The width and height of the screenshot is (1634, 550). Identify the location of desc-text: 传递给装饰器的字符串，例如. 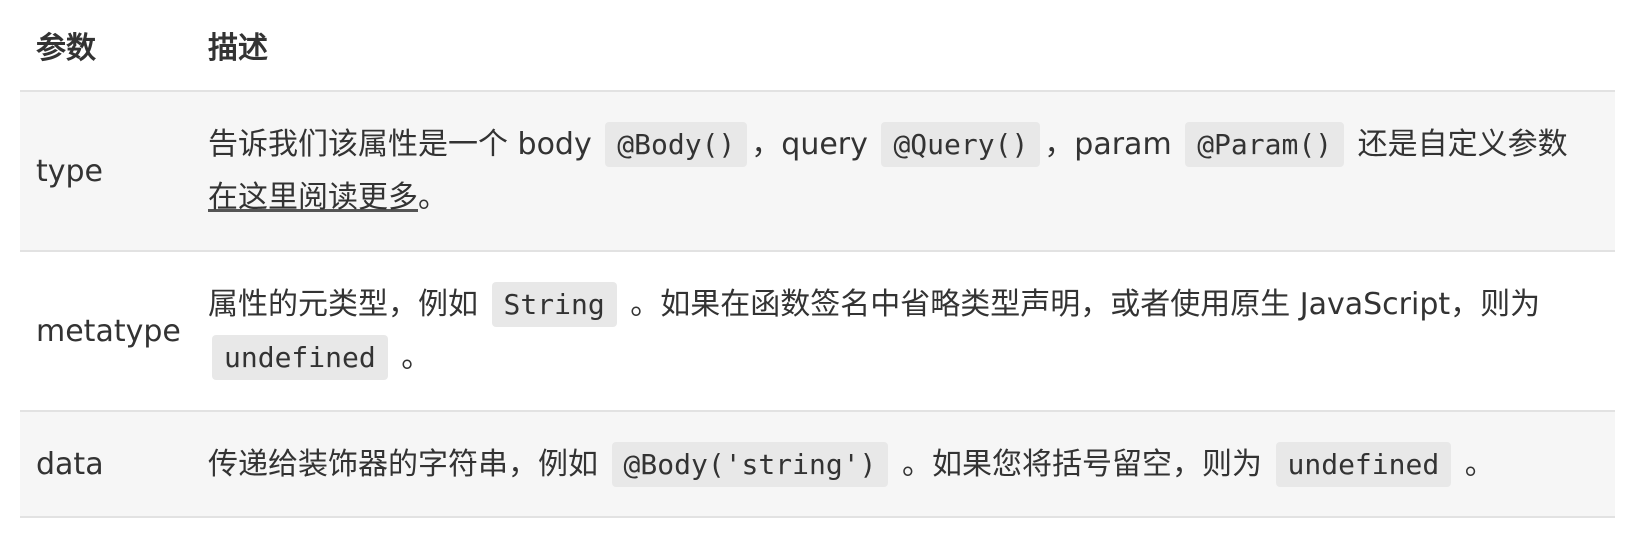
(408, 464).